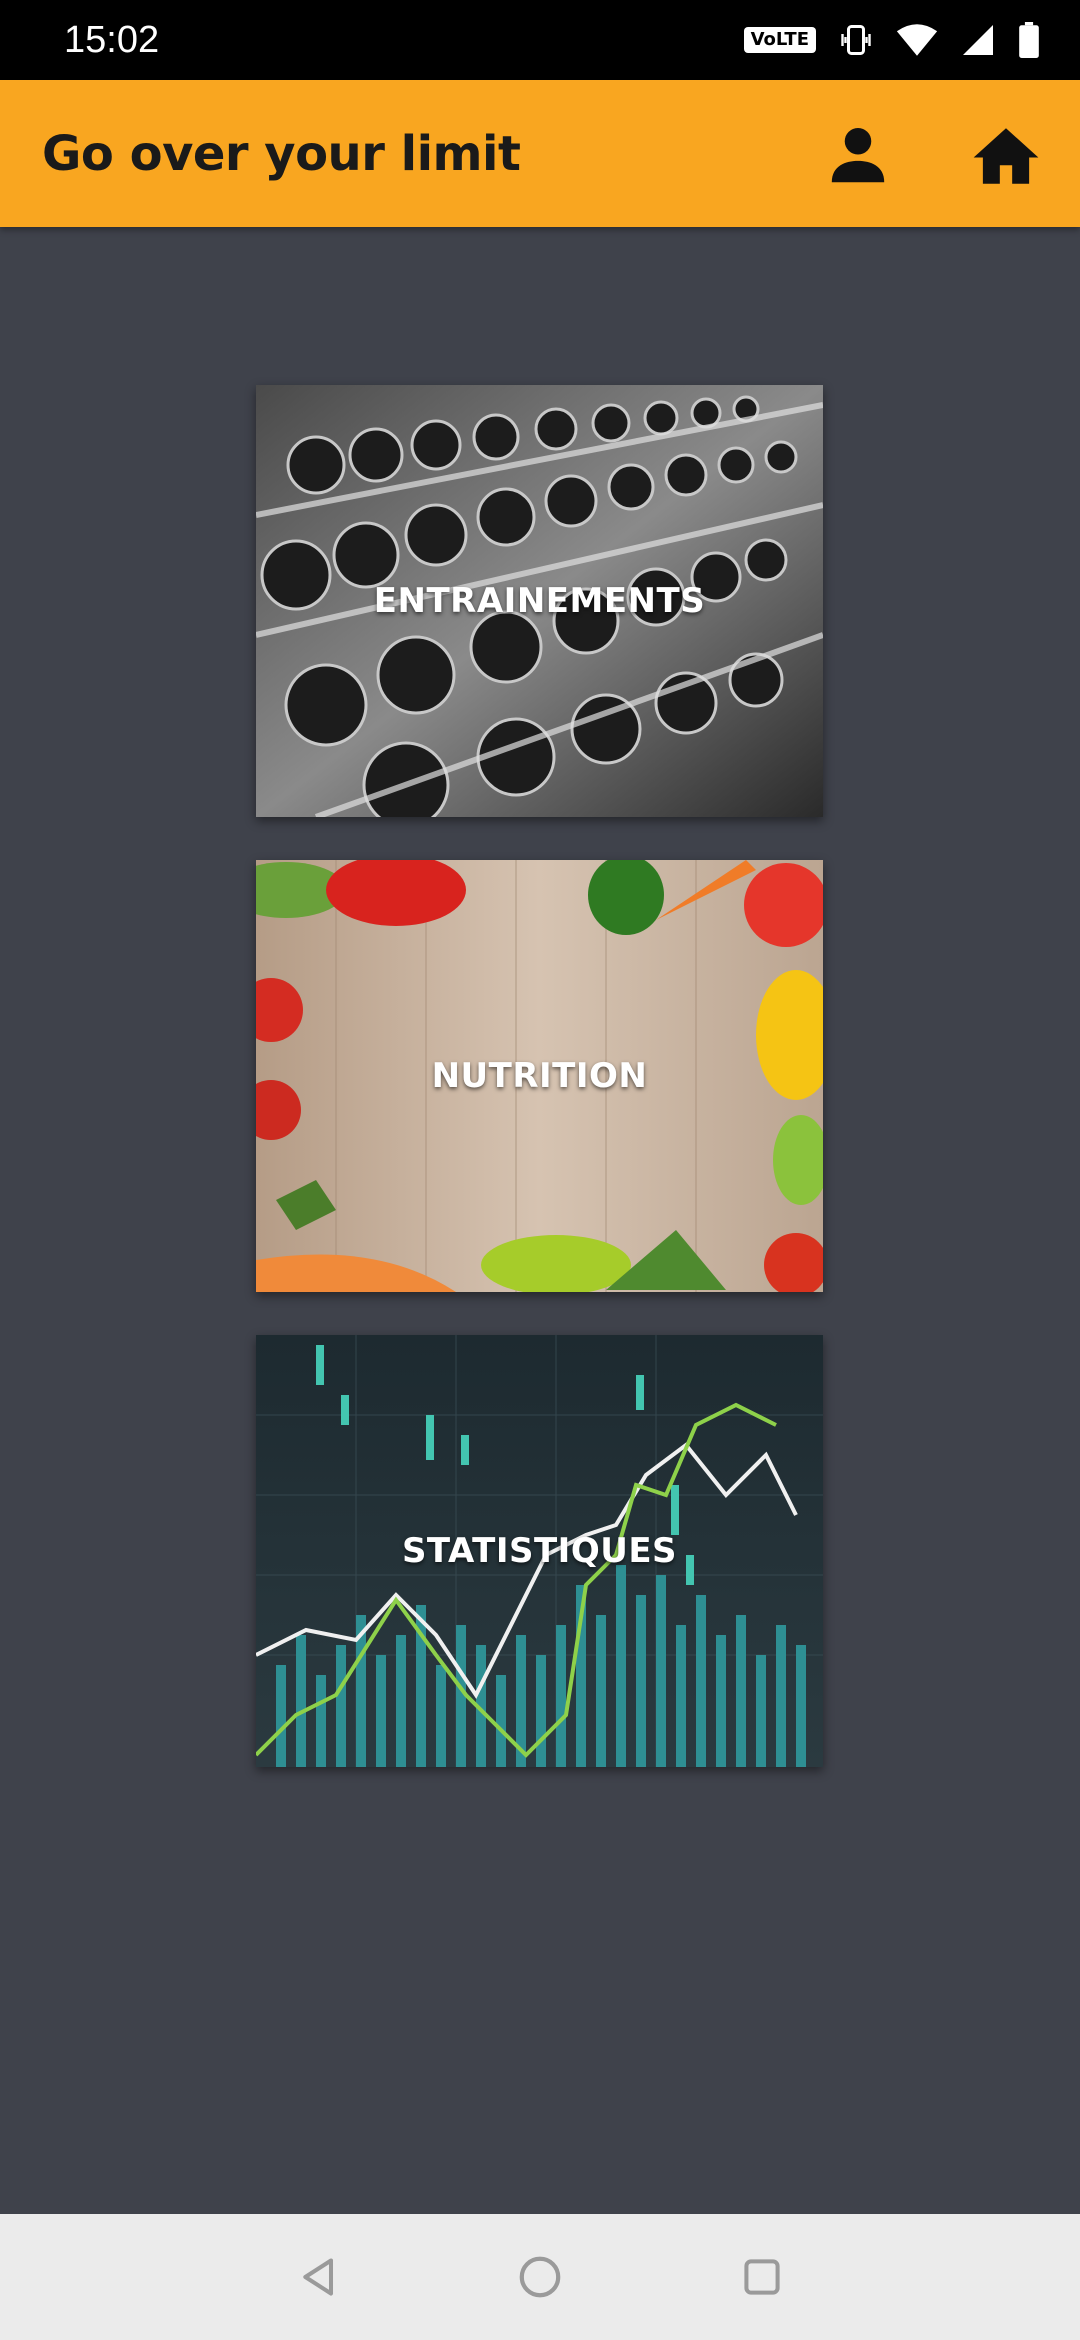 This screenshot has height=2340, width=1080. I want to click on nav-back-button, so click(320, 2277).